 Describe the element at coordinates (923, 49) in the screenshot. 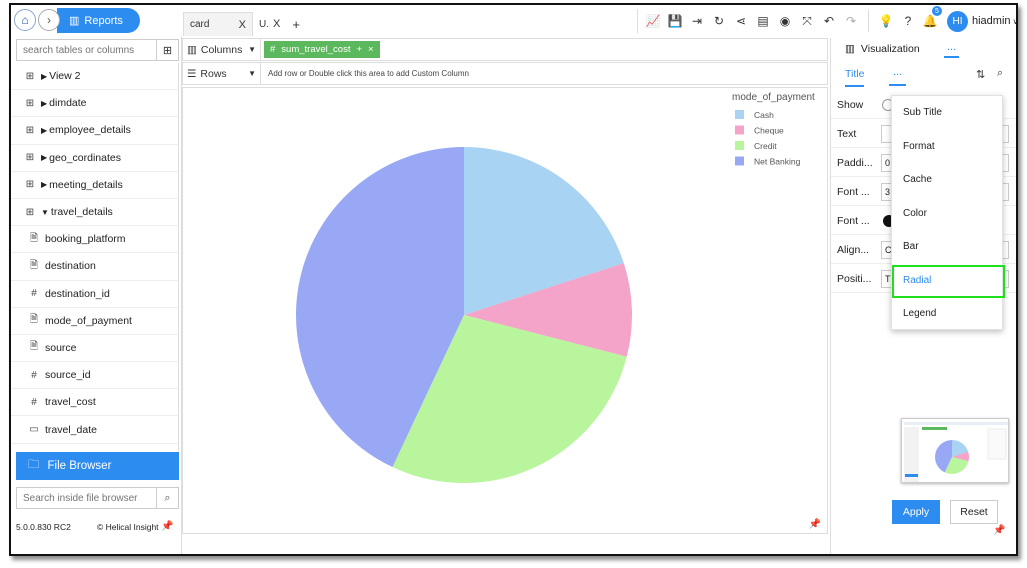

I see `visualization-tab: ▥ Visualization` at that location.